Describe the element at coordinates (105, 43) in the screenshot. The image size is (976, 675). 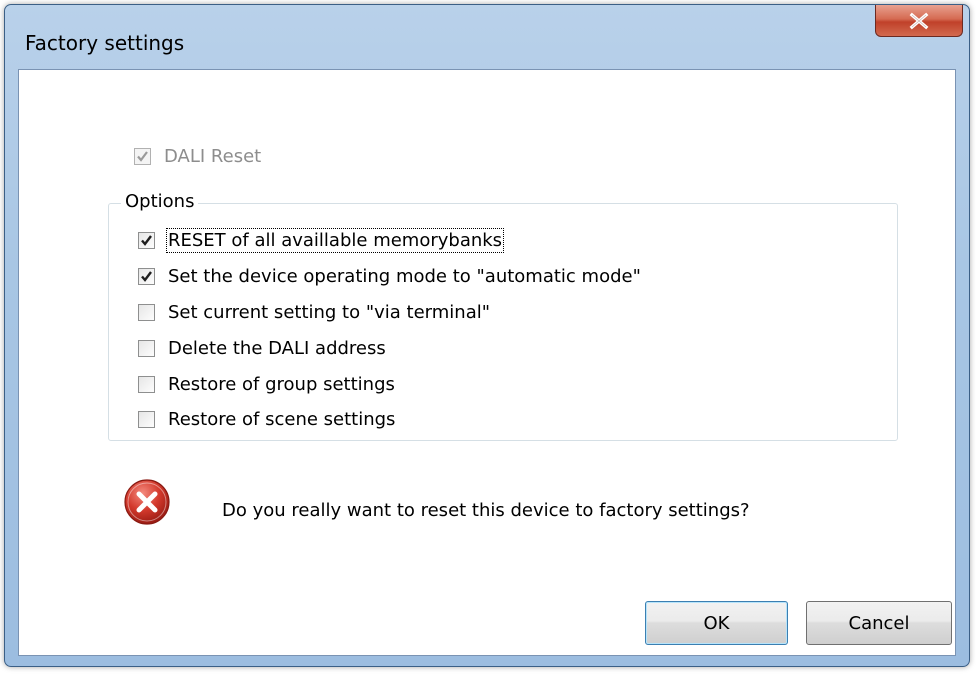
I see `window-title: Factory settings` at that location.